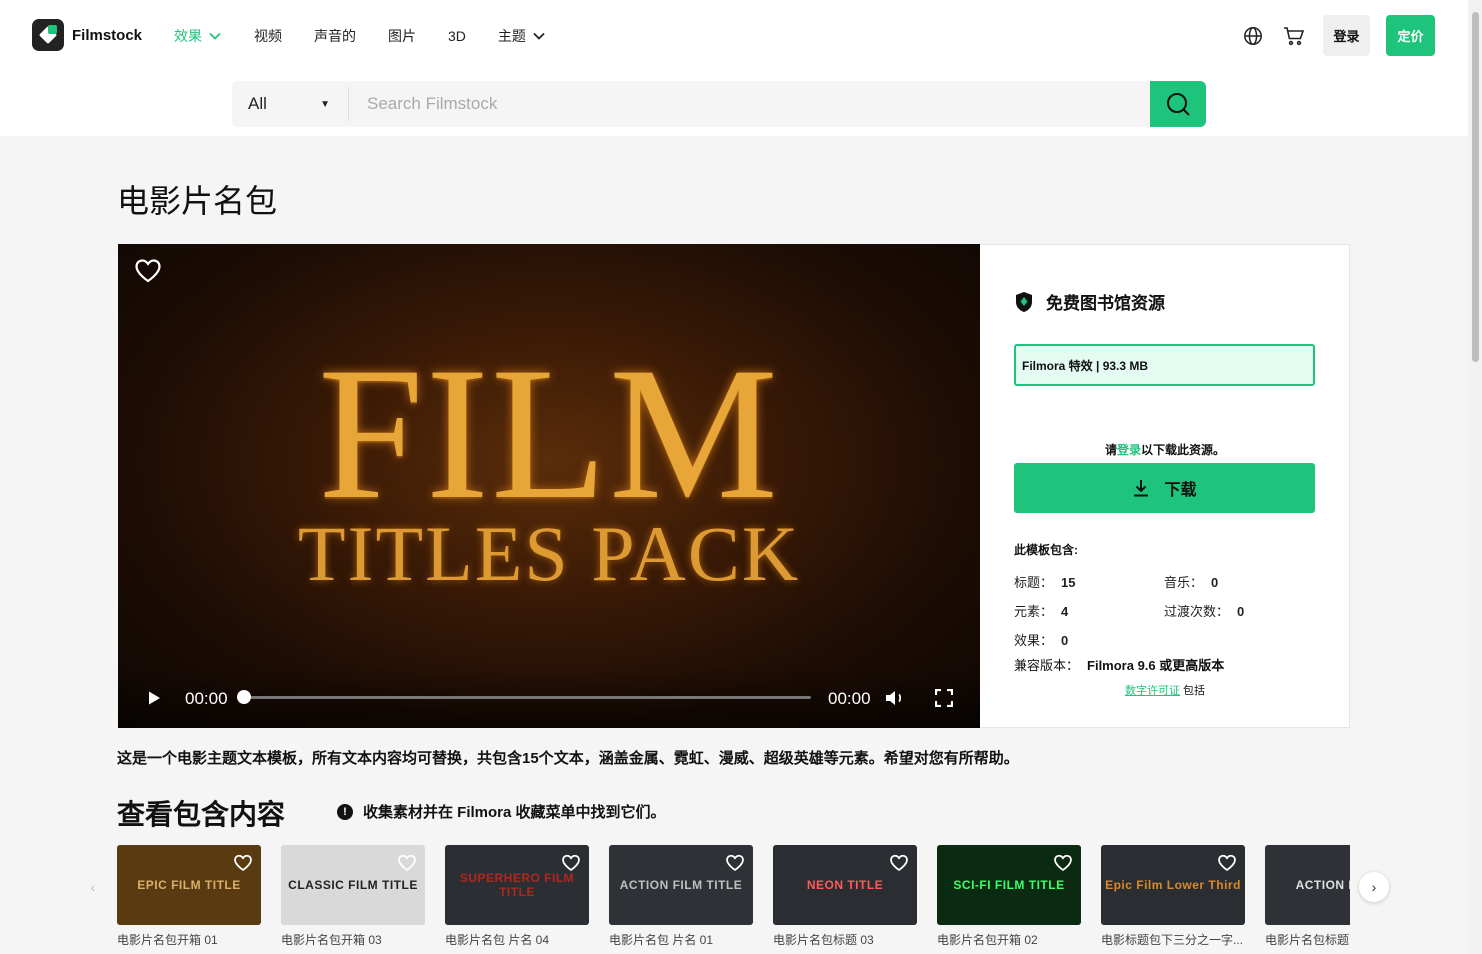 The image size is (1482, 954). I want to click on download-button: 下载, so click(1164, 488).